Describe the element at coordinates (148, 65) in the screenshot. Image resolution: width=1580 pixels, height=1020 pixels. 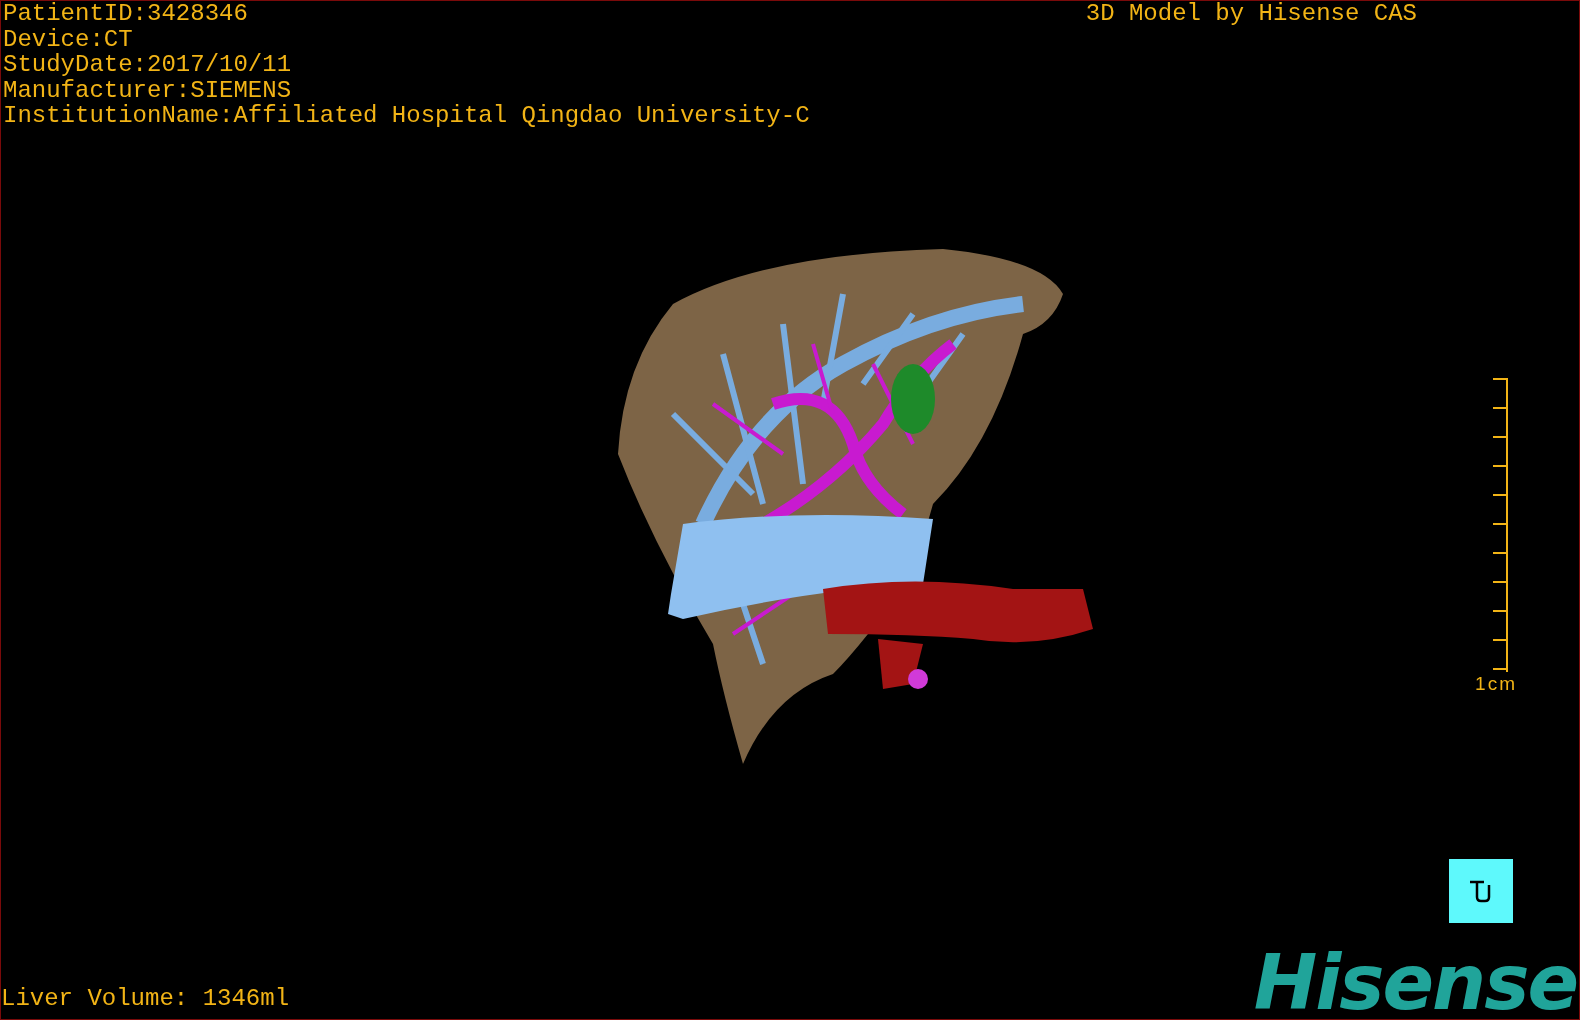
I see `info-text: StudyDate:2017/10/11` at that location.